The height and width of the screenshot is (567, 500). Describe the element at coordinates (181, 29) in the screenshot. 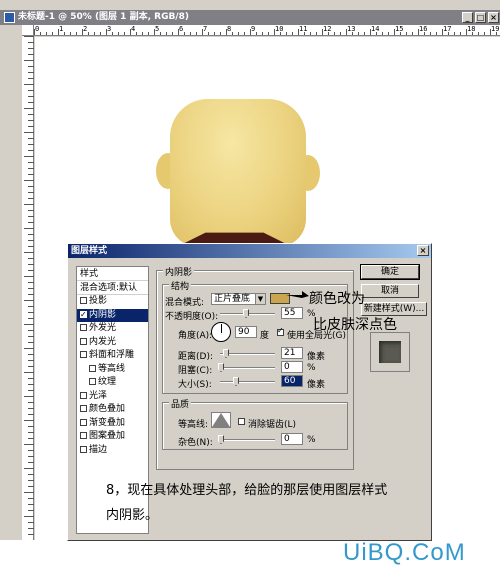

I see `ruler-tick-label: 6` at that location.